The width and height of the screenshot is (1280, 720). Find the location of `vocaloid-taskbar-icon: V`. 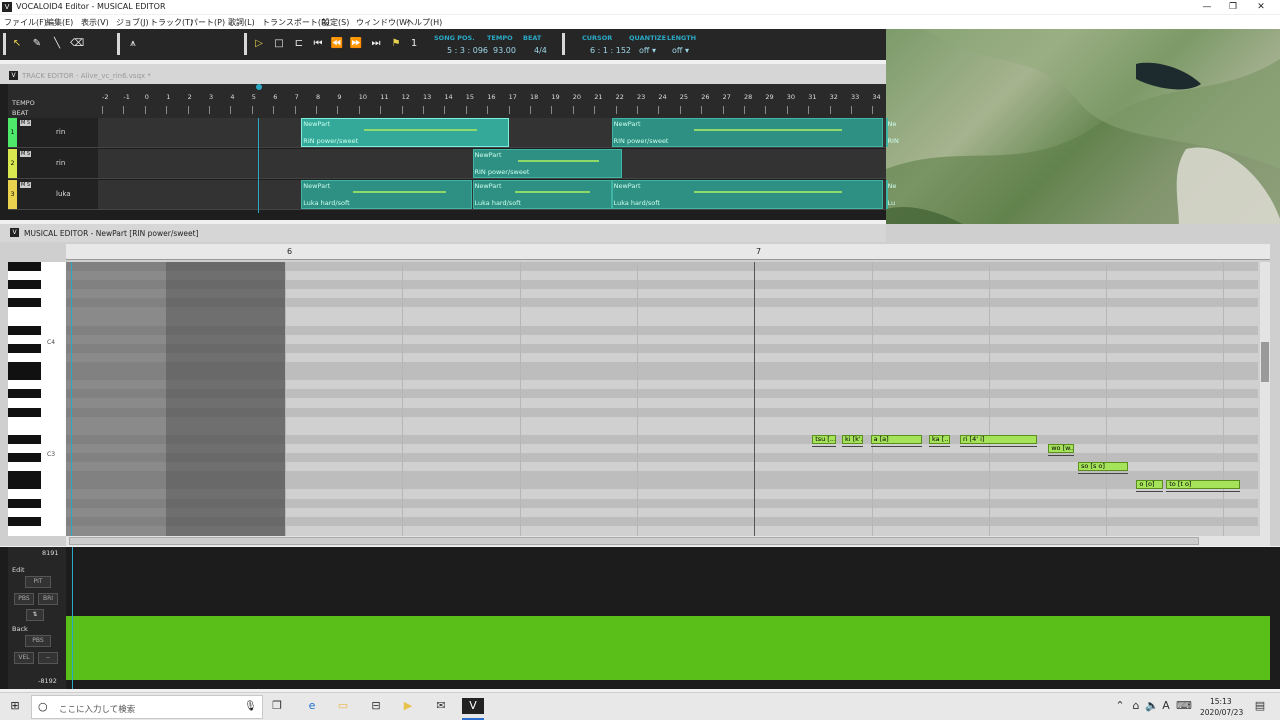

vocaloid-taskbar-icon: V is located at coordinates (473, 706).